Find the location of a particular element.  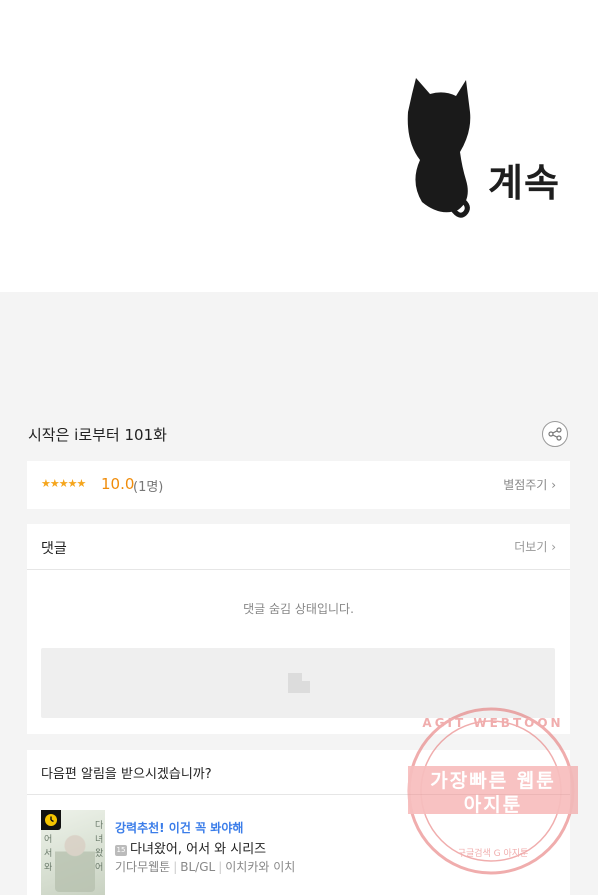

watermark-bottom-text: 구글검색 G 아지툰 is located at coordinates (493, 854).